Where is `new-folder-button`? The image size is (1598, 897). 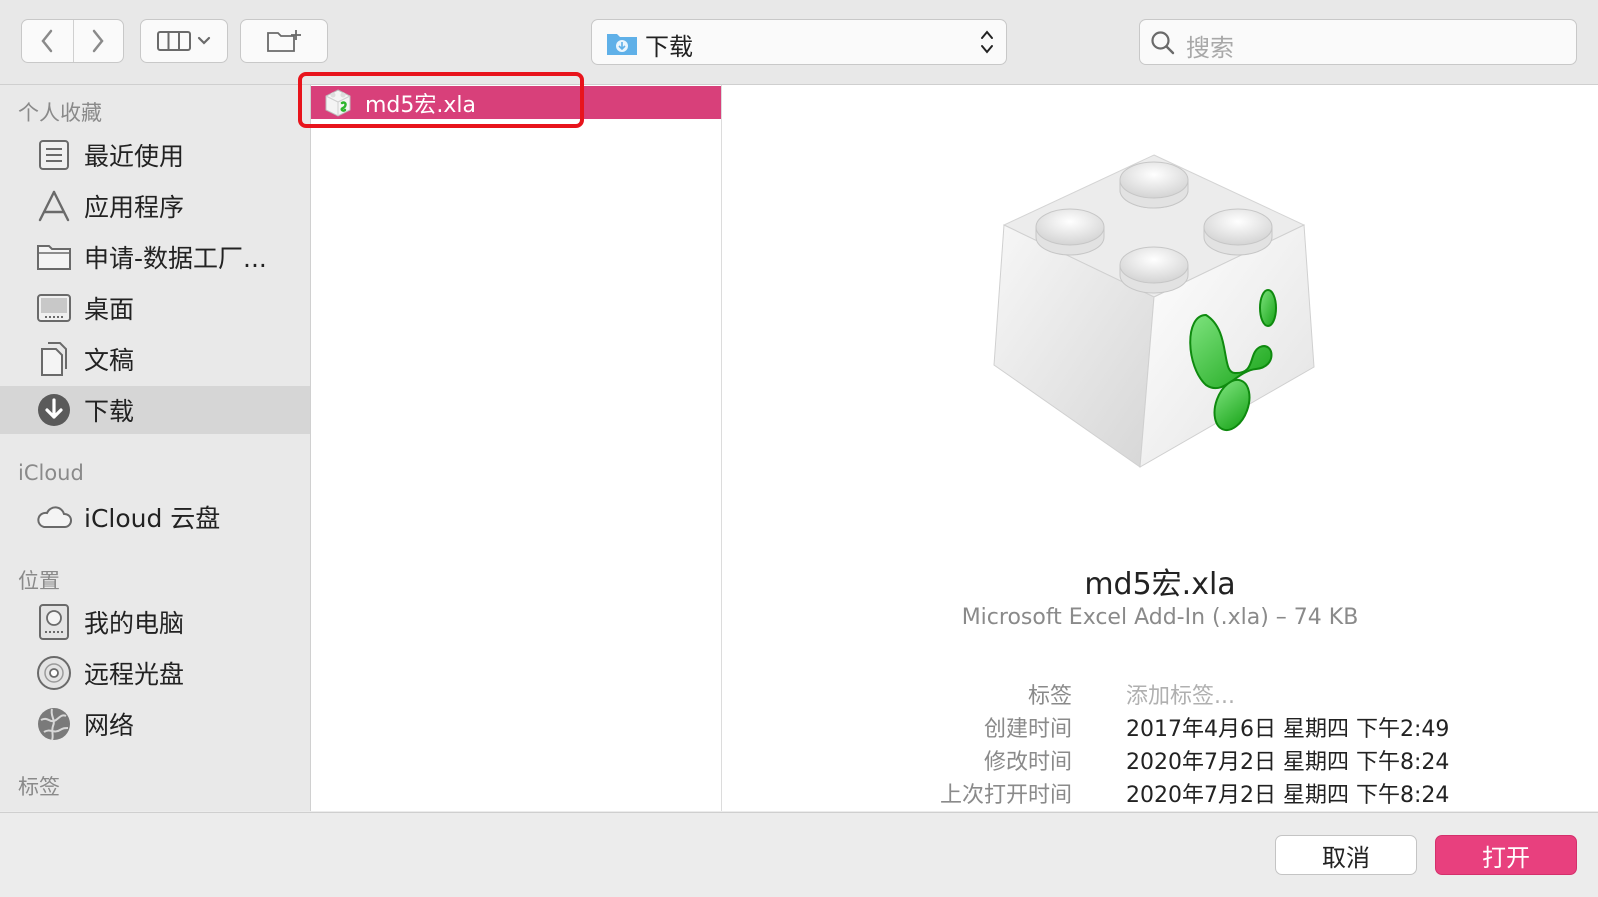
new-folder-button is located at coordinates (284, 41).